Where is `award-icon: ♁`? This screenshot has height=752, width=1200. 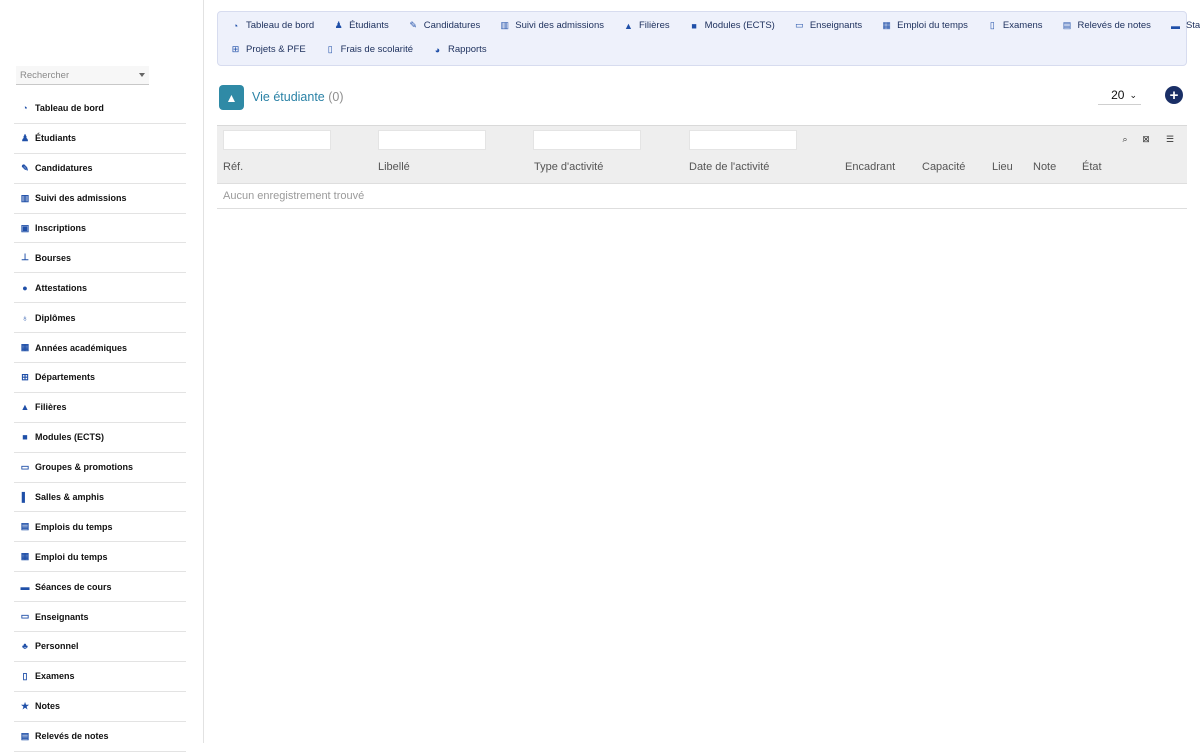 award-icon: ♁ is located at coordinates (25, 317).